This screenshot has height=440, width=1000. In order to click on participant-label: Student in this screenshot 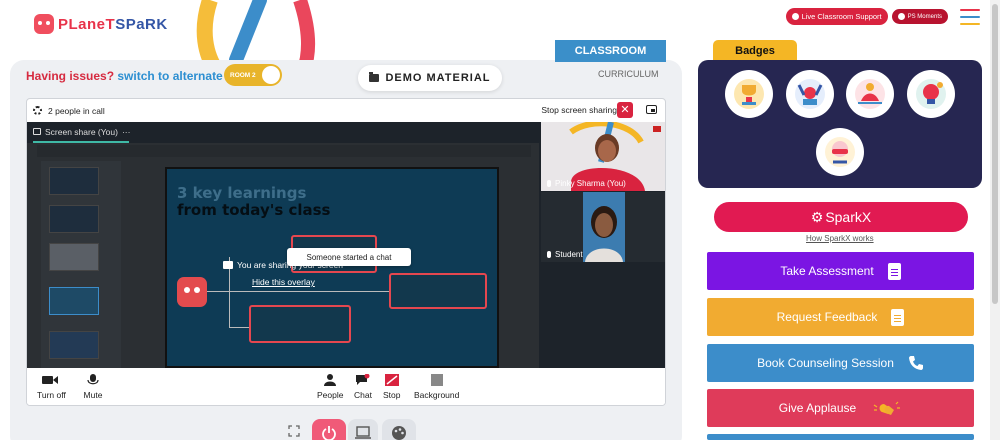, I will do `click(565, 254)`.